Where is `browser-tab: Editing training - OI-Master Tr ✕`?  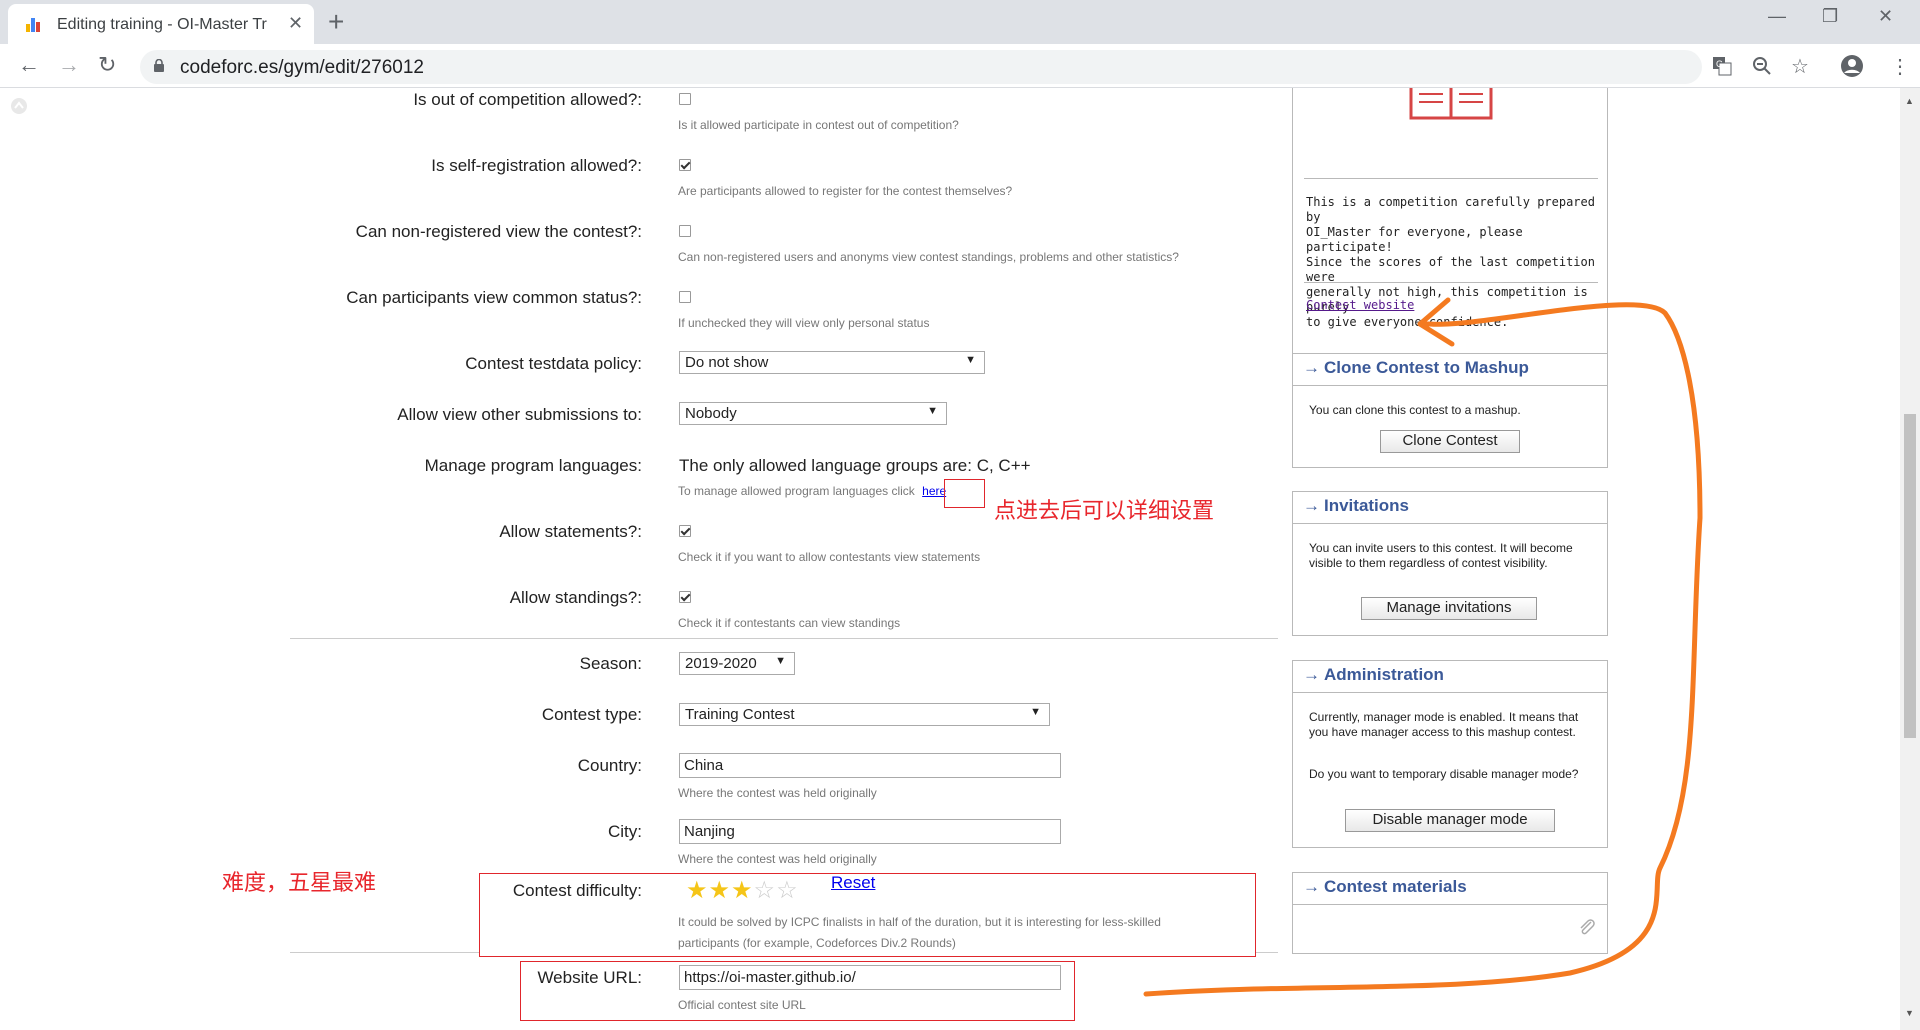 browser-tab: Editing training - OI-Master Tr ✕ is located at coordinates (161, 24).